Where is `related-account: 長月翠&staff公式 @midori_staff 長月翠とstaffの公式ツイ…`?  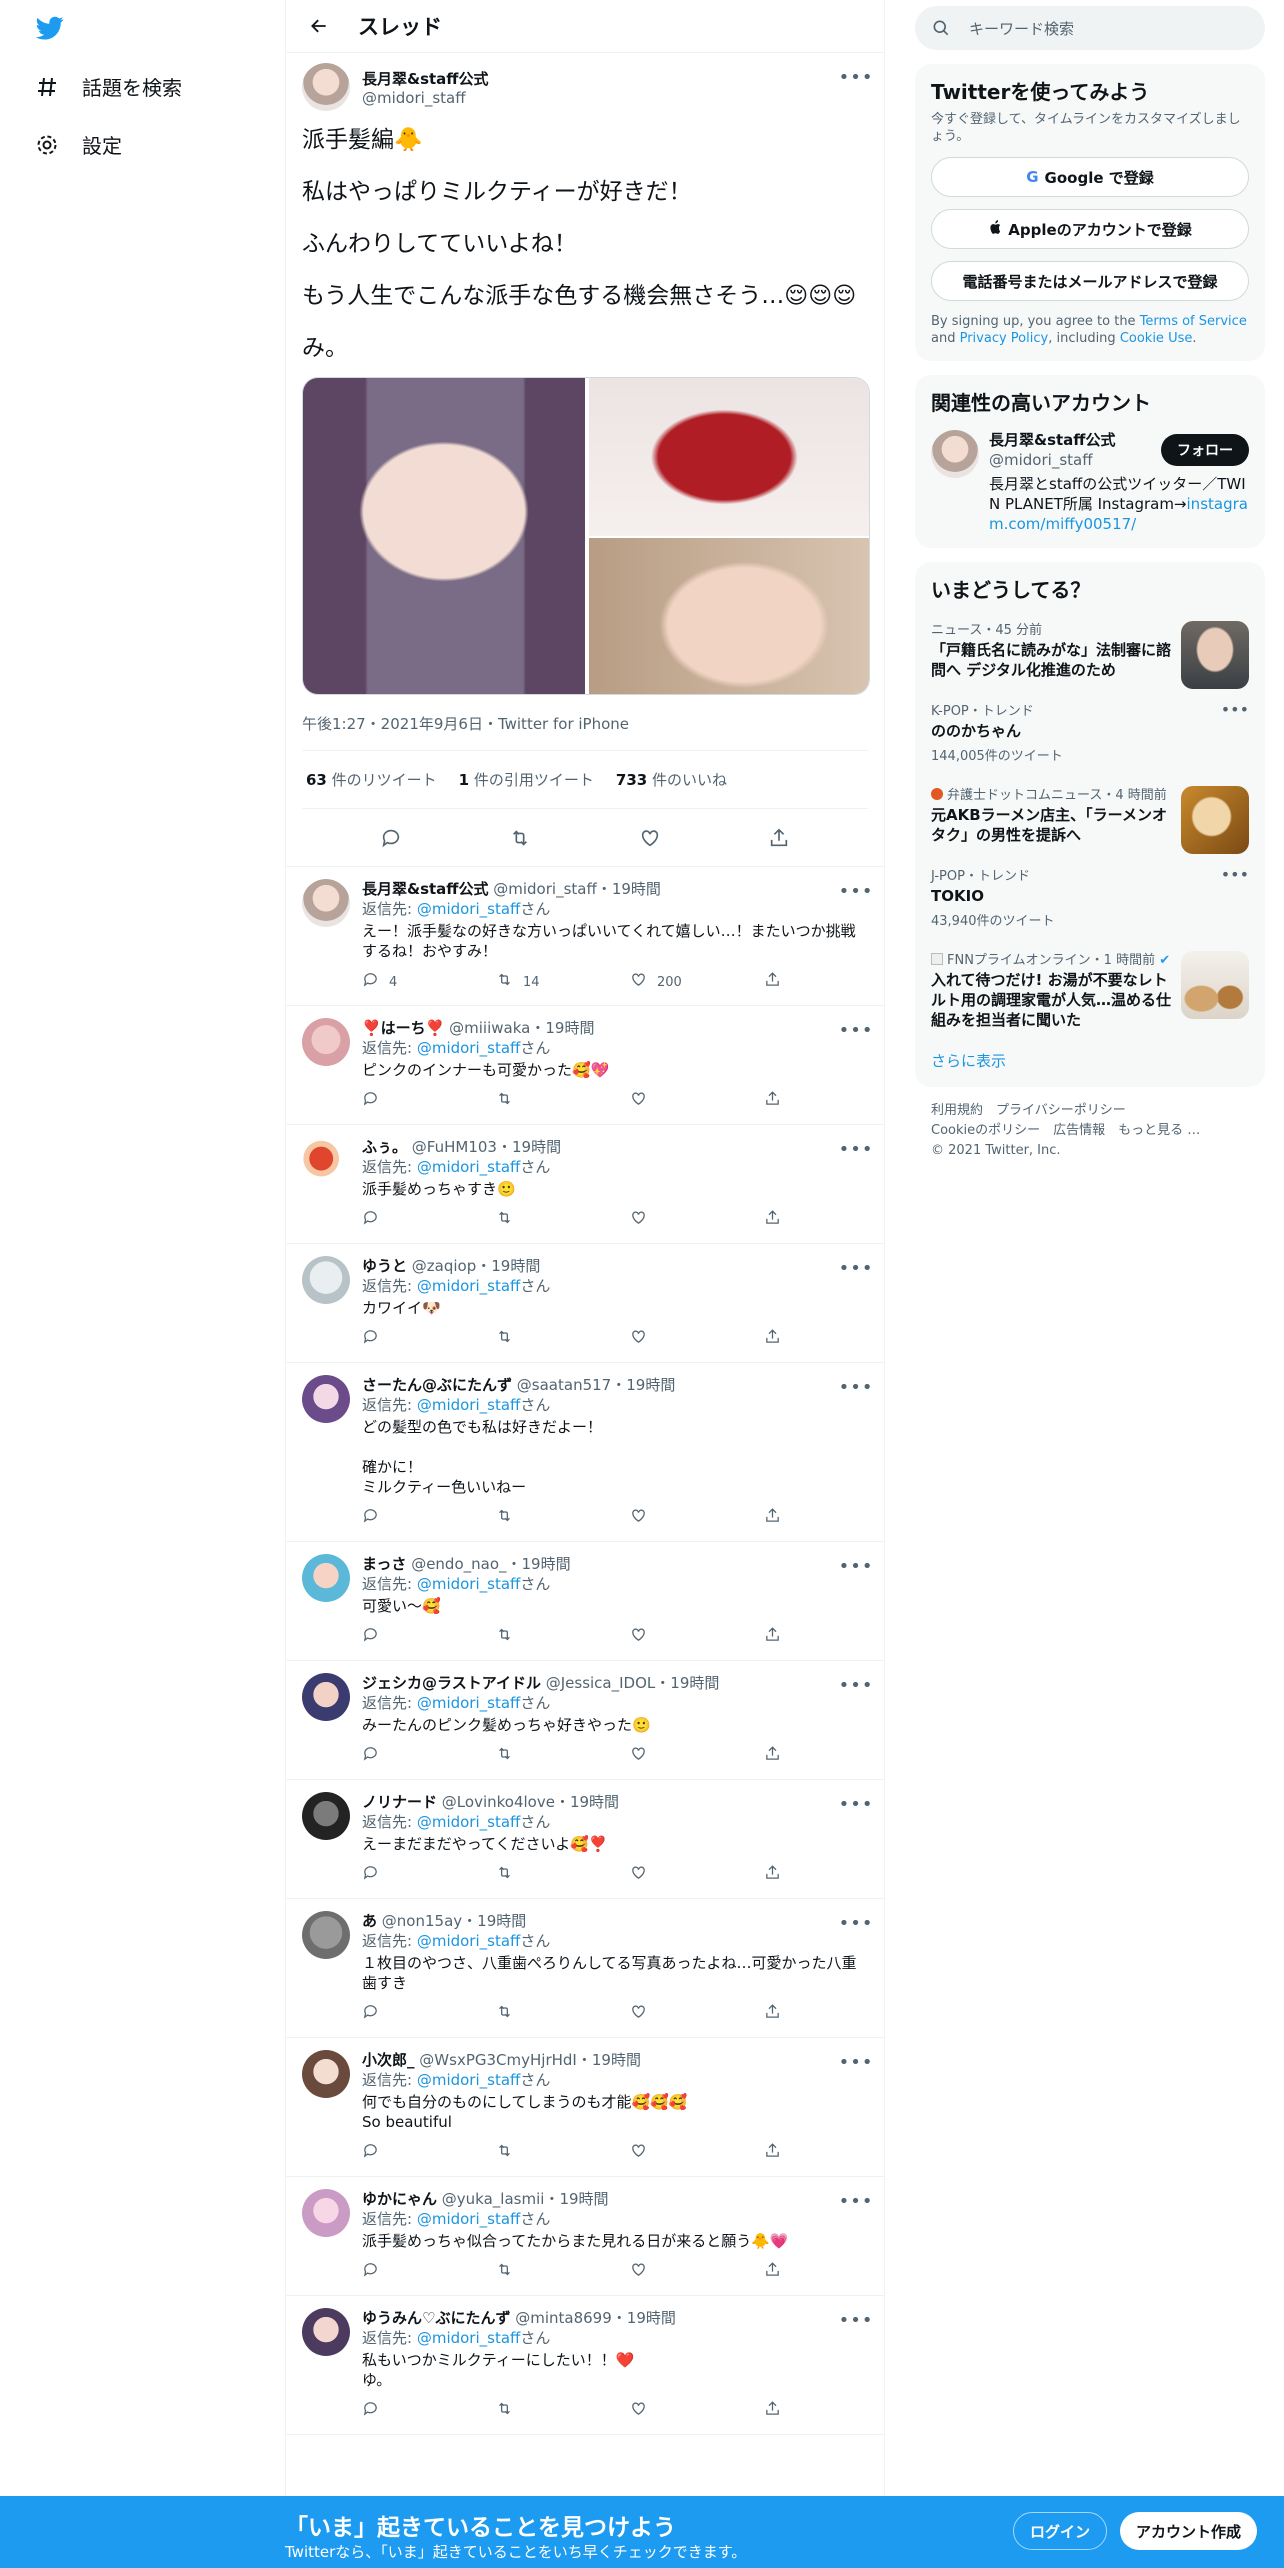
related-account: 長月翠&staff公式 @midori_staff 長月翠とstaffの公式ツイ… is located at coordinates (1090, 482).